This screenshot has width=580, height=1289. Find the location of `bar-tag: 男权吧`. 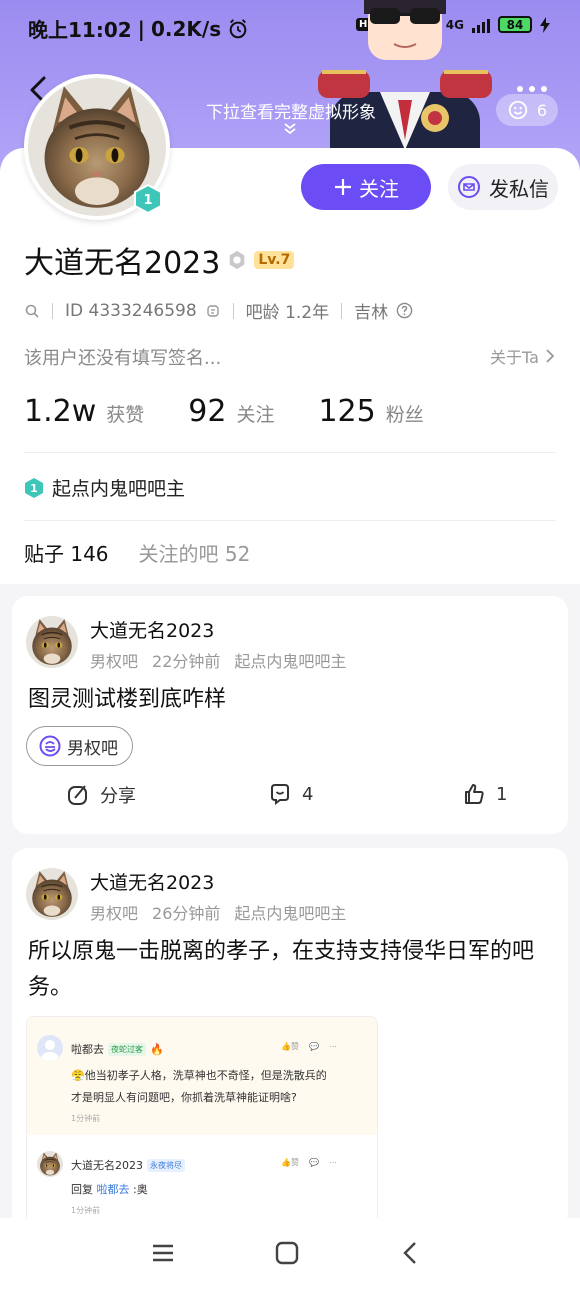

bar-tag: 男权吧 is located at coordinates (79, 746).